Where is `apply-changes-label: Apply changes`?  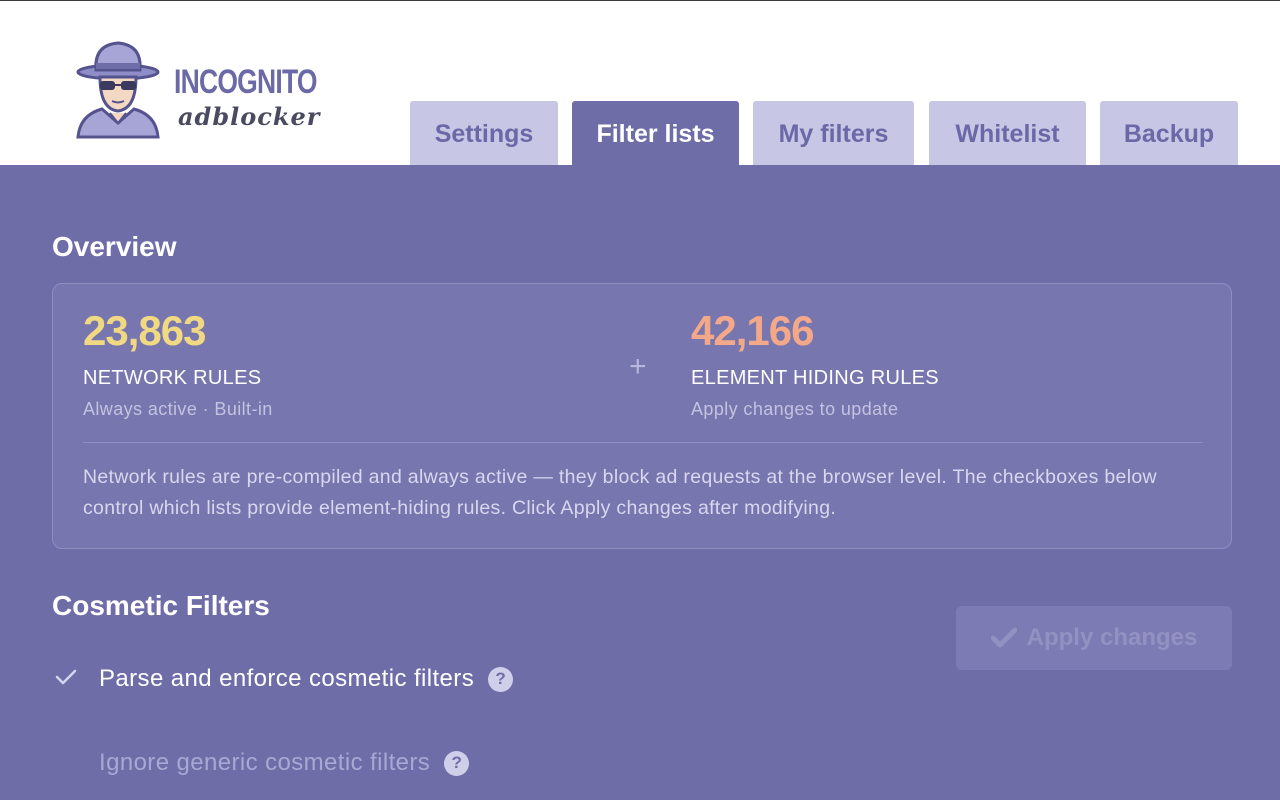
apply-changes-label: Apply changes is located at coordinates (1112, 637).